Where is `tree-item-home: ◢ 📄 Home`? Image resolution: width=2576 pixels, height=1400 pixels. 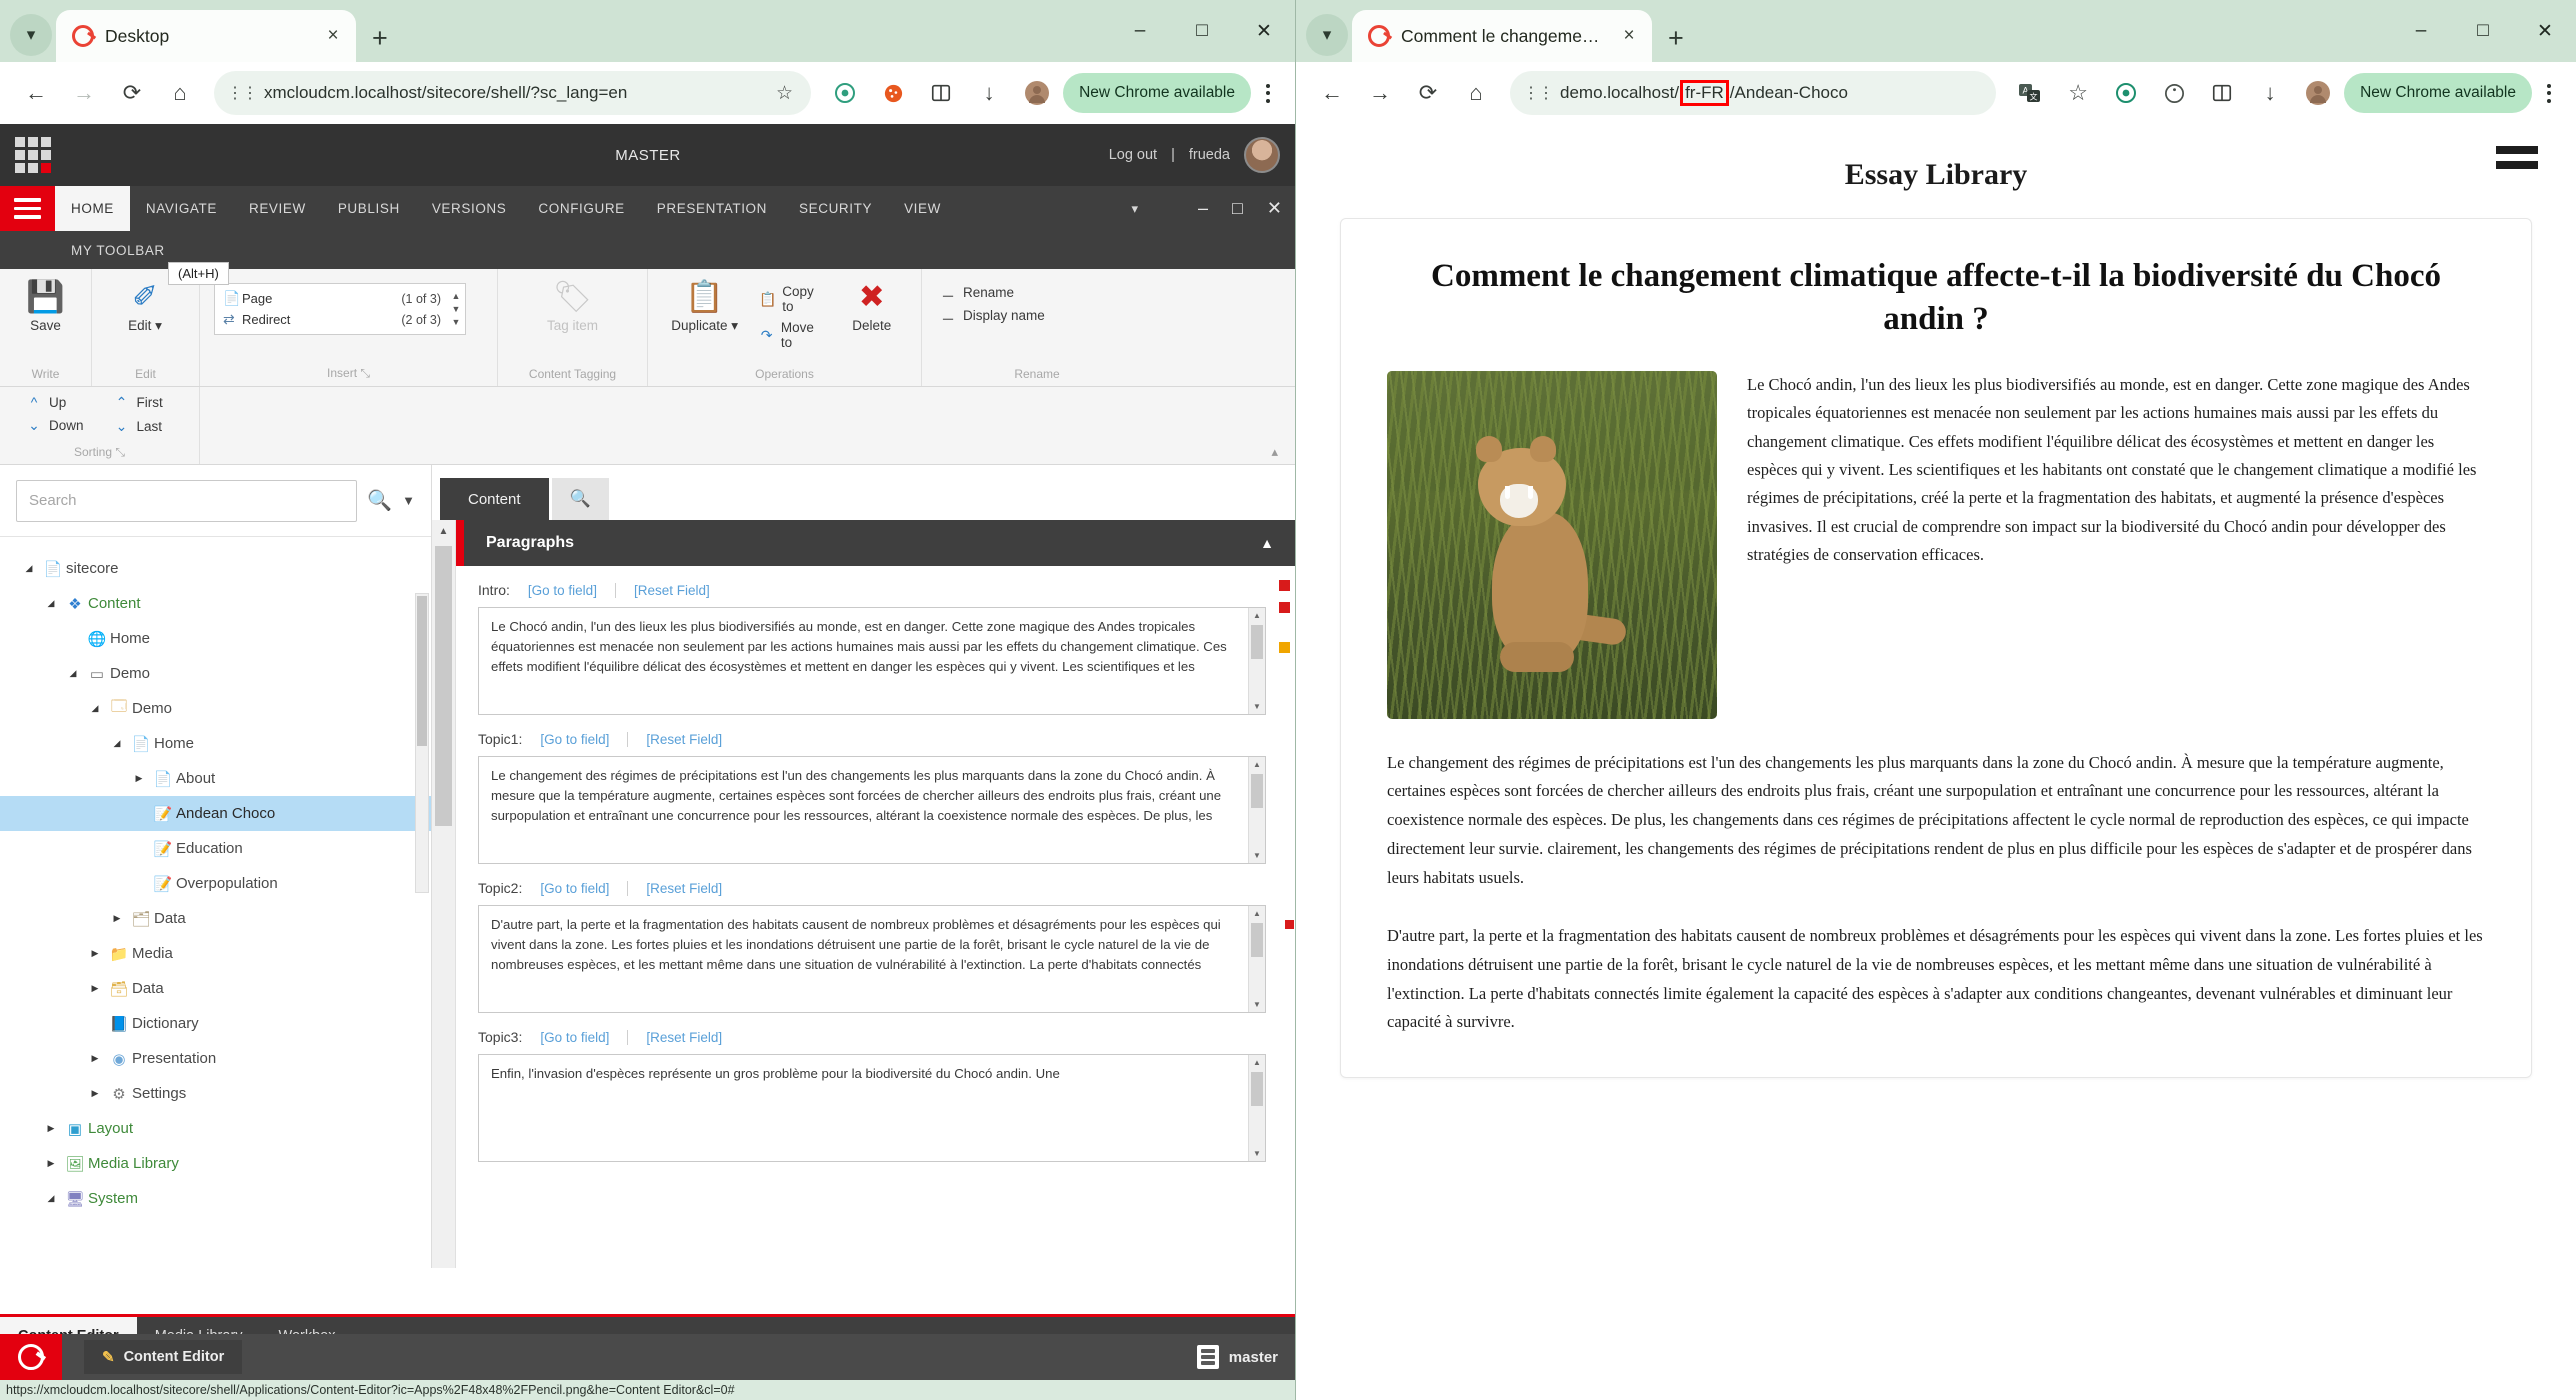
tree-item-home: ◢ 📄 Home is located at coordinates (215, 743).